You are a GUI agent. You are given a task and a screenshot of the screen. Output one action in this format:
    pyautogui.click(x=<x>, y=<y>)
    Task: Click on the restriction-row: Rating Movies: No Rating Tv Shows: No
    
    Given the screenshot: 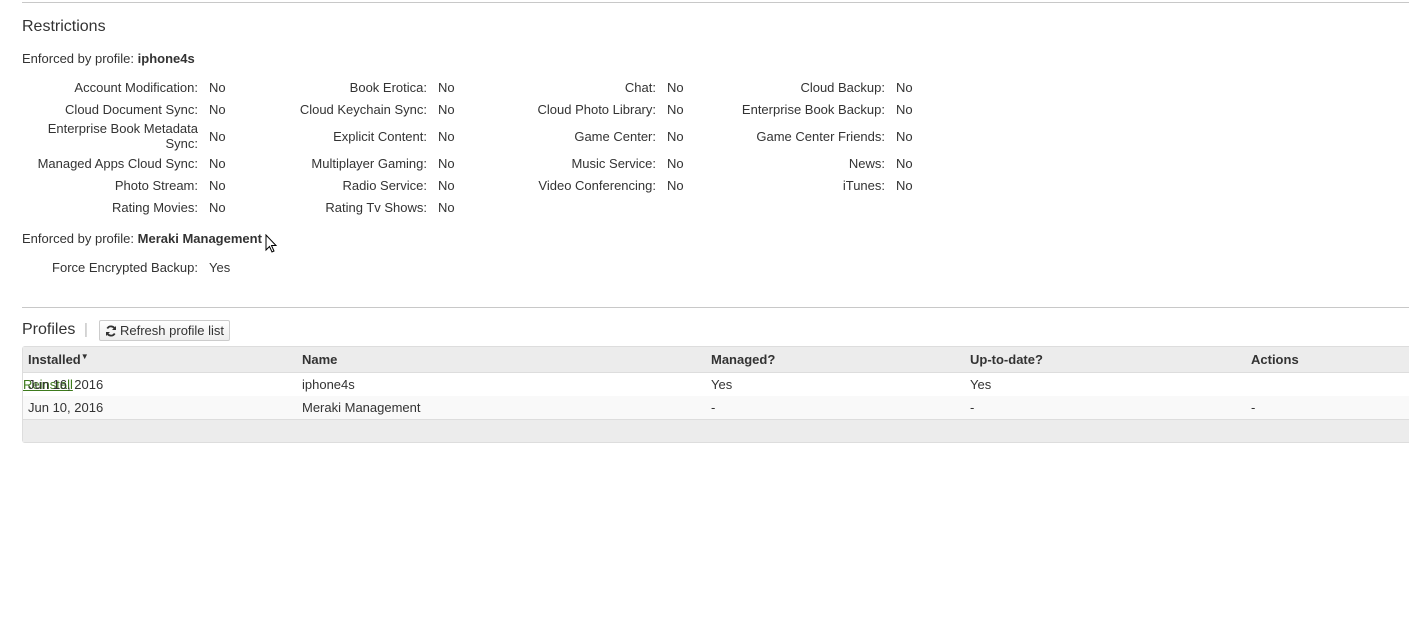 What is the action you would take?
    pyautogui.click(x=480, y=207)
    